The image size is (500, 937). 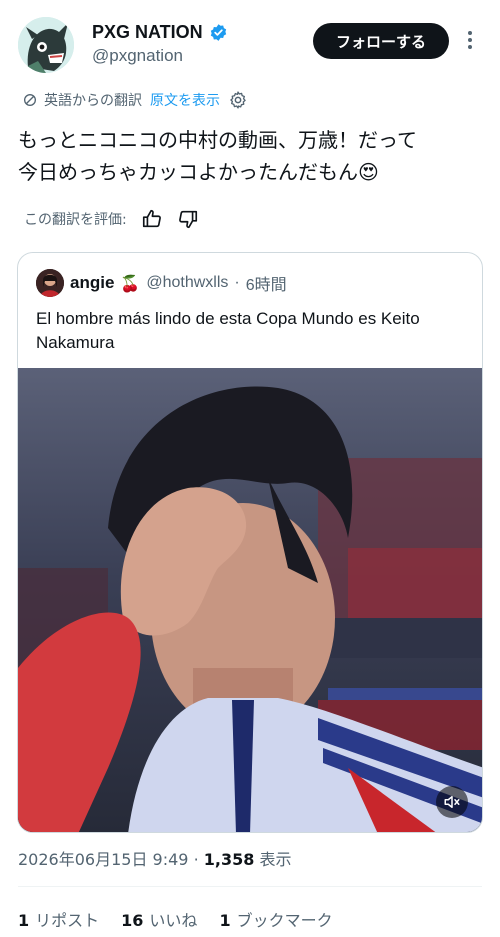 What do you see at coordinates (67, 920) in the screenshot?
I see `reposts-label: リポスト` at bounding box center [67, 920].